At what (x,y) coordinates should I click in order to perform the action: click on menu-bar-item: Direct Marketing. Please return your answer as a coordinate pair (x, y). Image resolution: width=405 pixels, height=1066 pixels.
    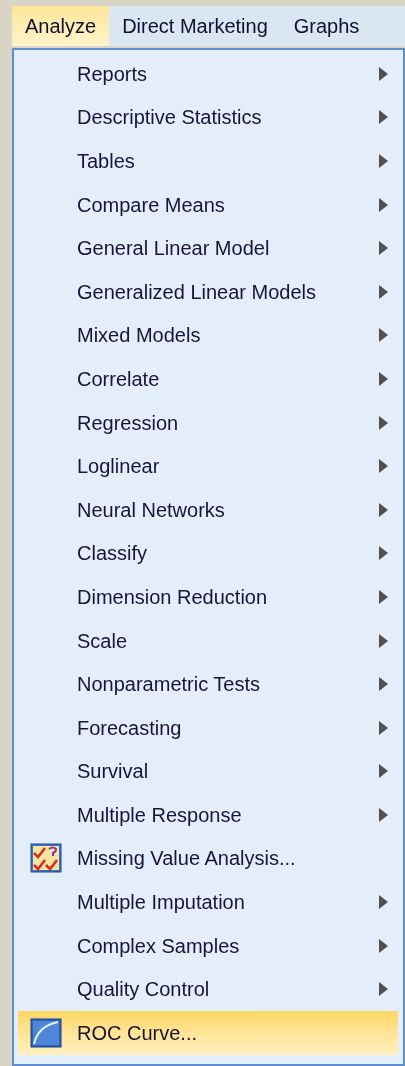
    Looking at the image, I should click on (195, 26).